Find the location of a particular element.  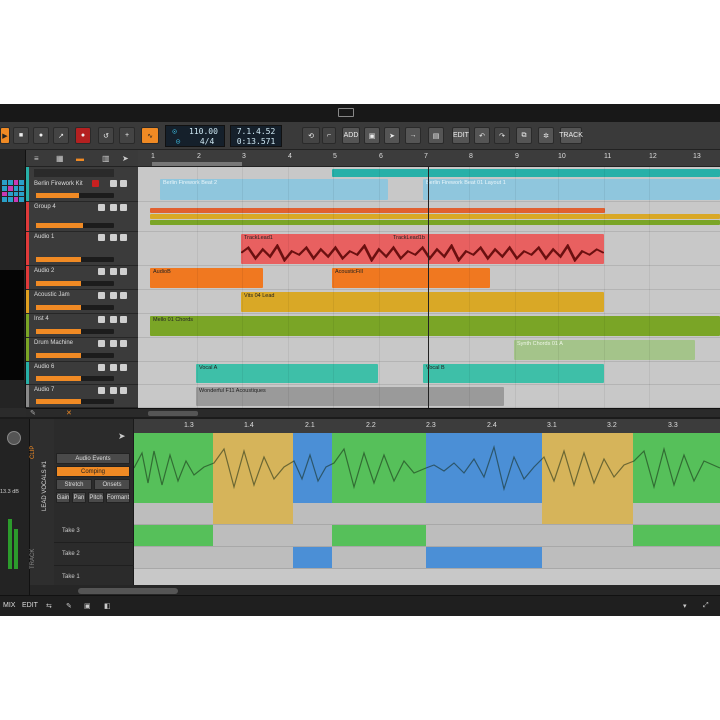

scroll-thumb is located at coordinates (128, 591).